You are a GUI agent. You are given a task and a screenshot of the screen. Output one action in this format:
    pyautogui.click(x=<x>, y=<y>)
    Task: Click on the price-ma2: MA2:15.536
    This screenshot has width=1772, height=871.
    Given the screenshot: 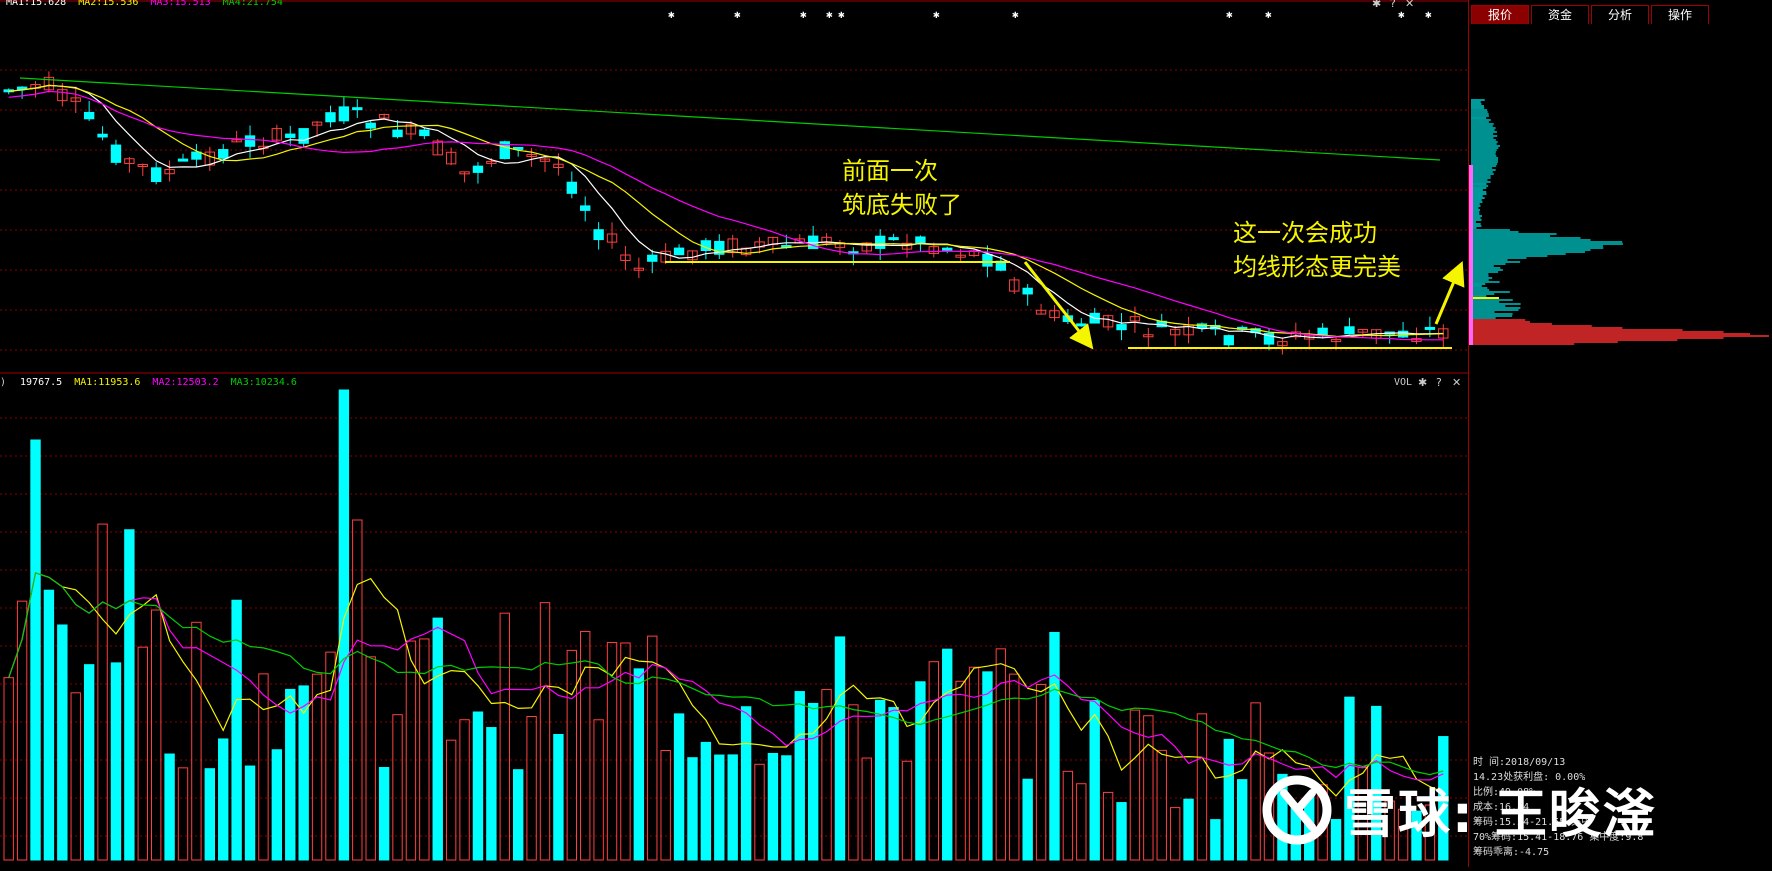 What is the action you would take?
    pyautogui.click(x=108, y=4)
    